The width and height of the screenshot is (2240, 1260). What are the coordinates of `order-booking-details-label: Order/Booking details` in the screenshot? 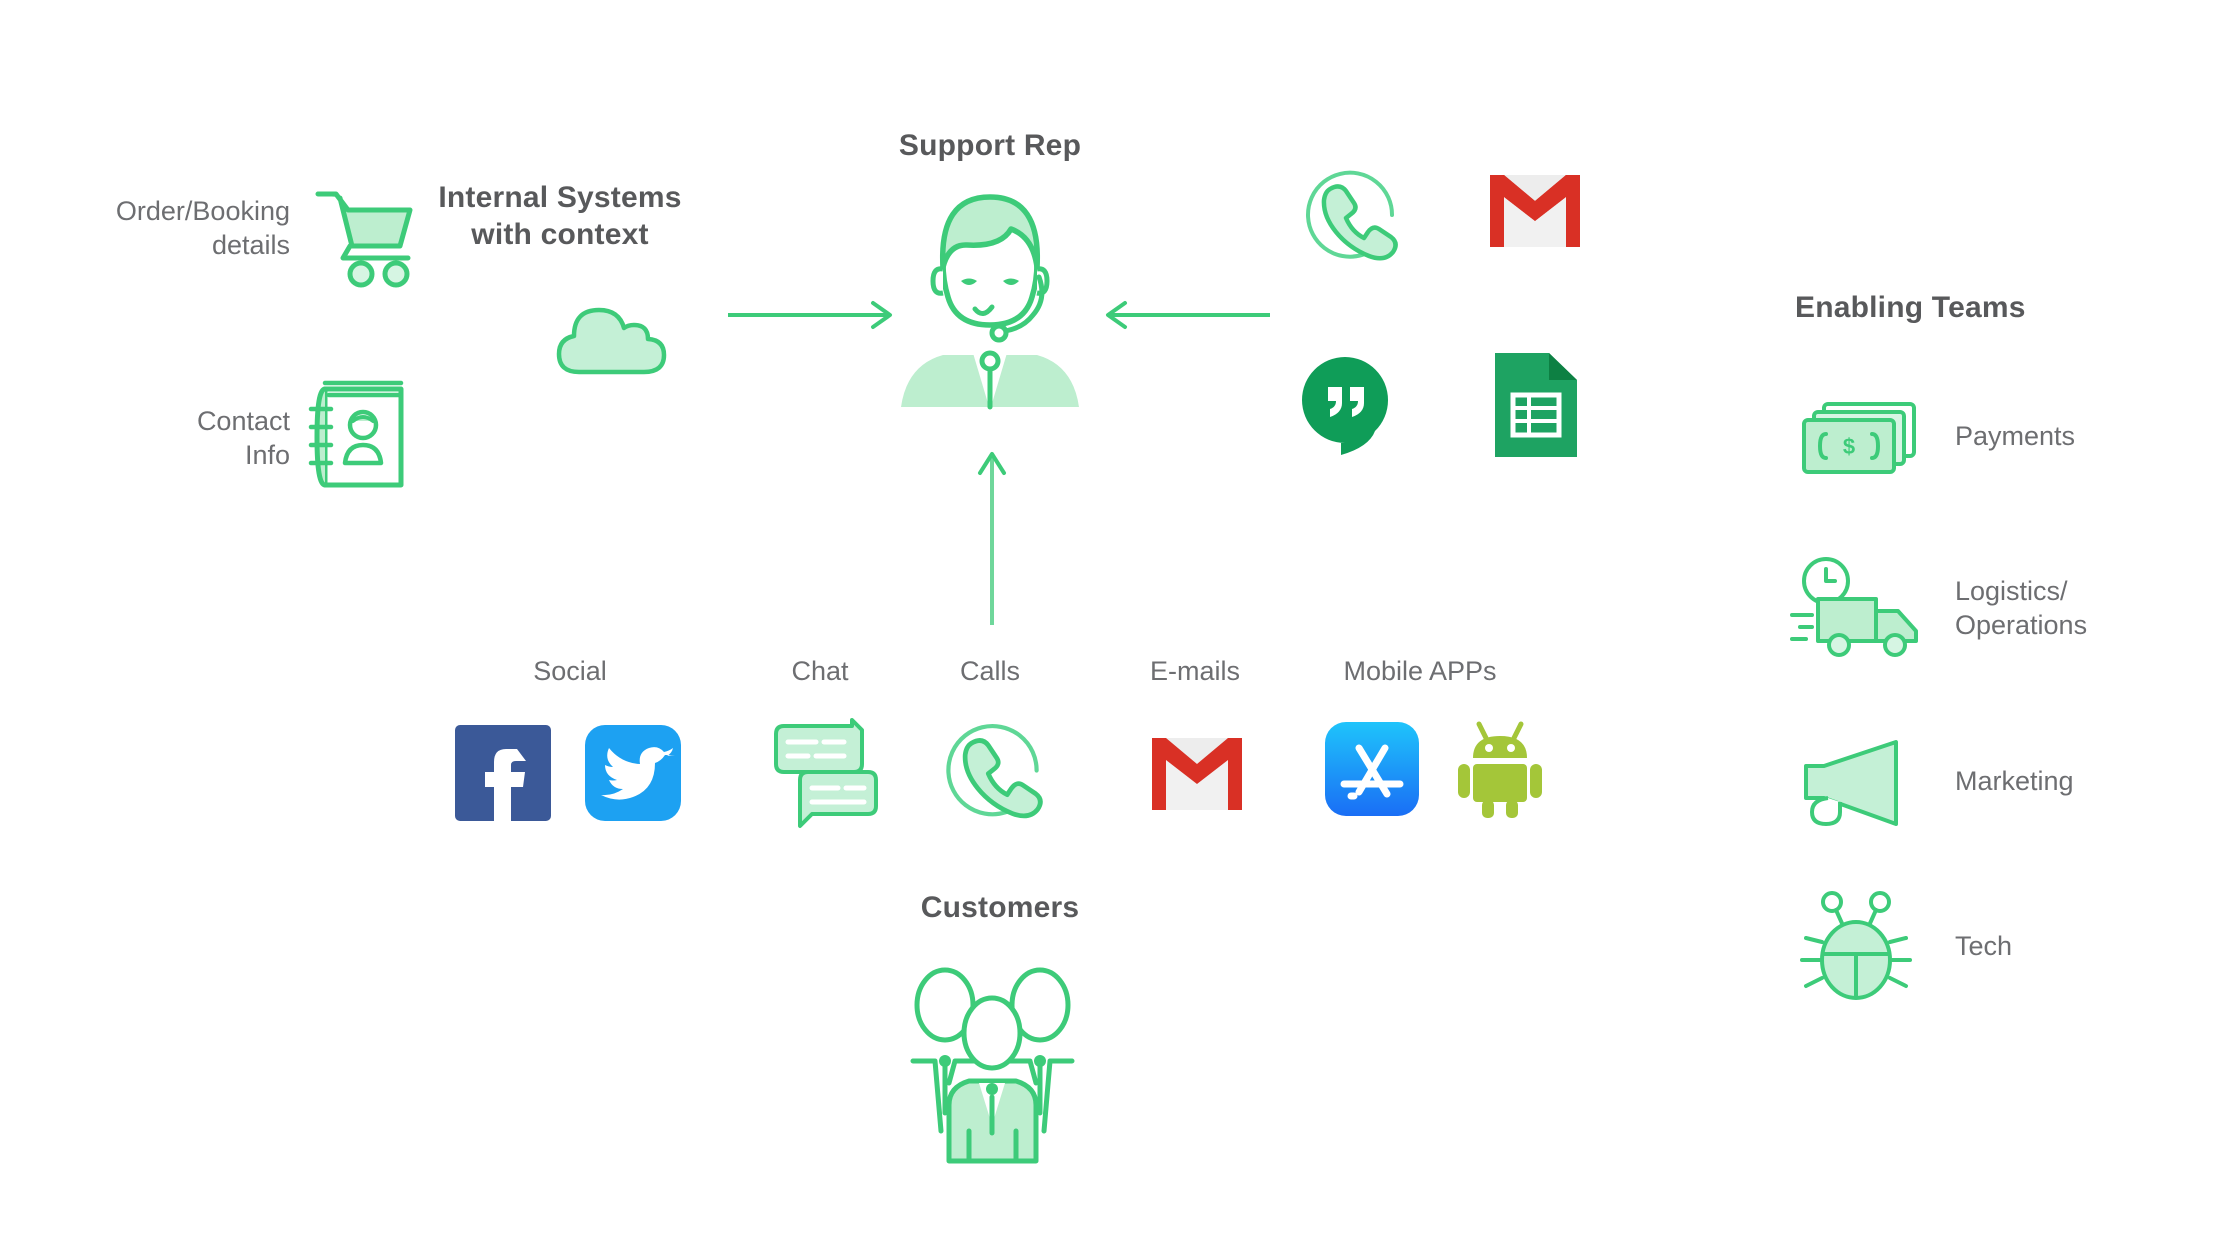 It's located at (202, 228).